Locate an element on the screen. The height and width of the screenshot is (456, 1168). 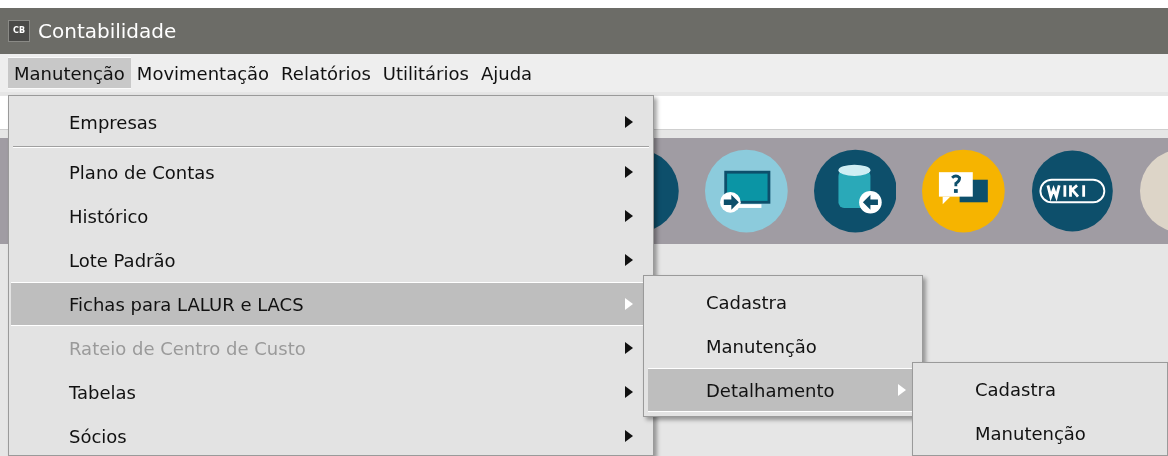
menu-bar-item: Movimentação is located at coordinates (203, 73).